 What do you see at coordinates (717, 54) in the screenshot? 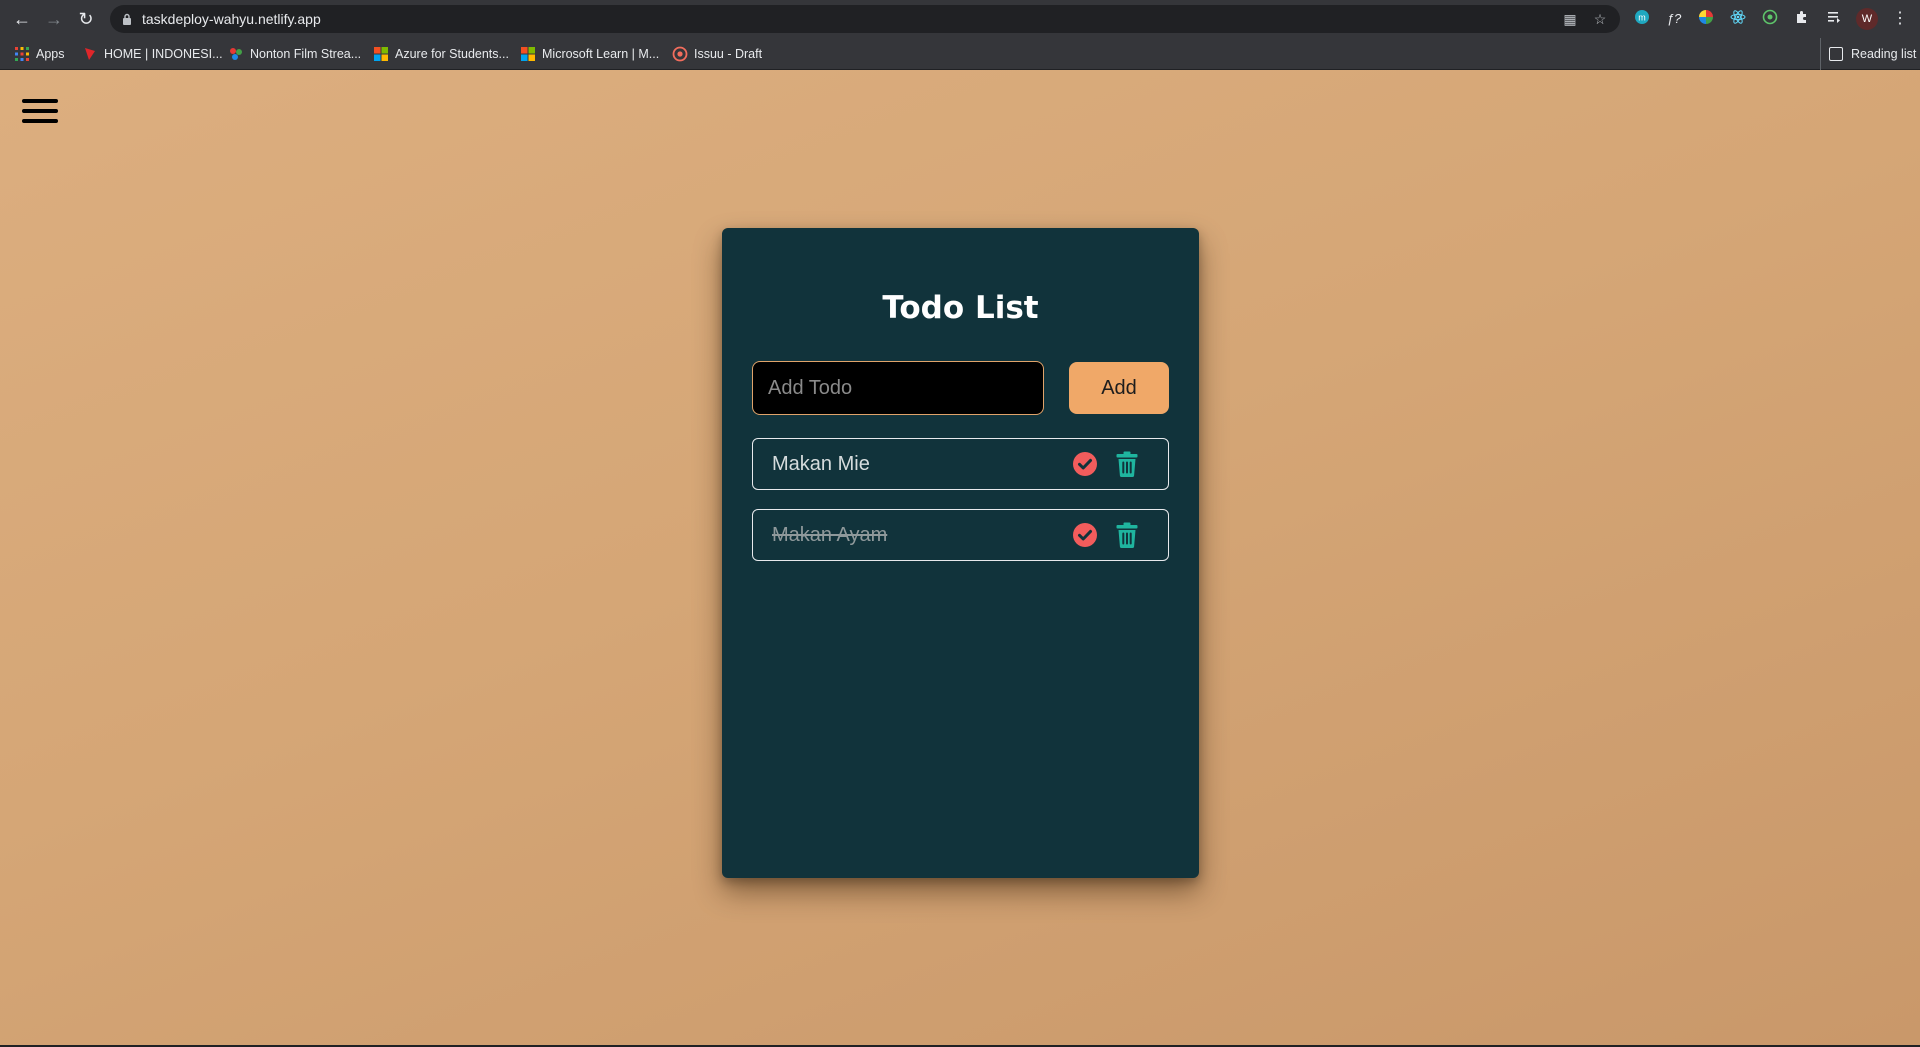
I see `bookmark-issuu-draft: Issuu - Draft` at bounding box center [717, 54].